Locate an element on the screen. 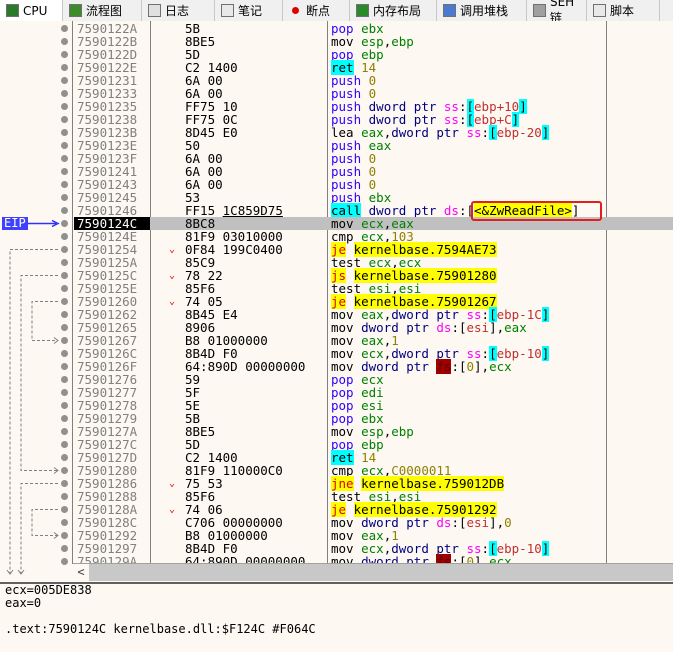 The height and width of the screenshot is (652, 673). scroll-left-button: < is located at coordinates (81, 572).